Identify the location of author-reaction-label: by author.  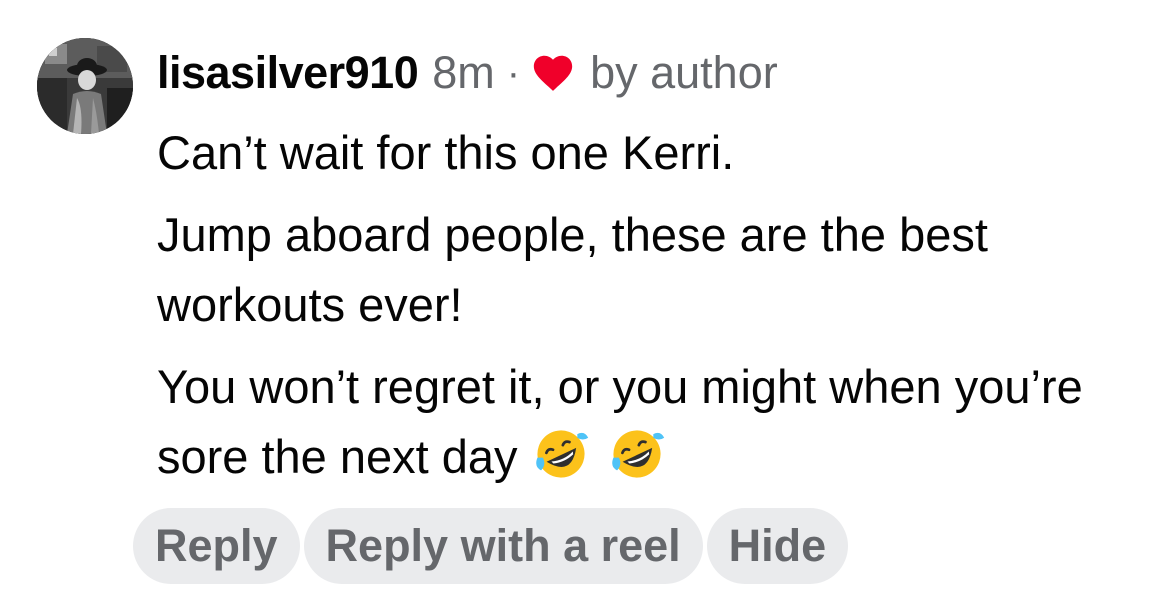
(684, 72).